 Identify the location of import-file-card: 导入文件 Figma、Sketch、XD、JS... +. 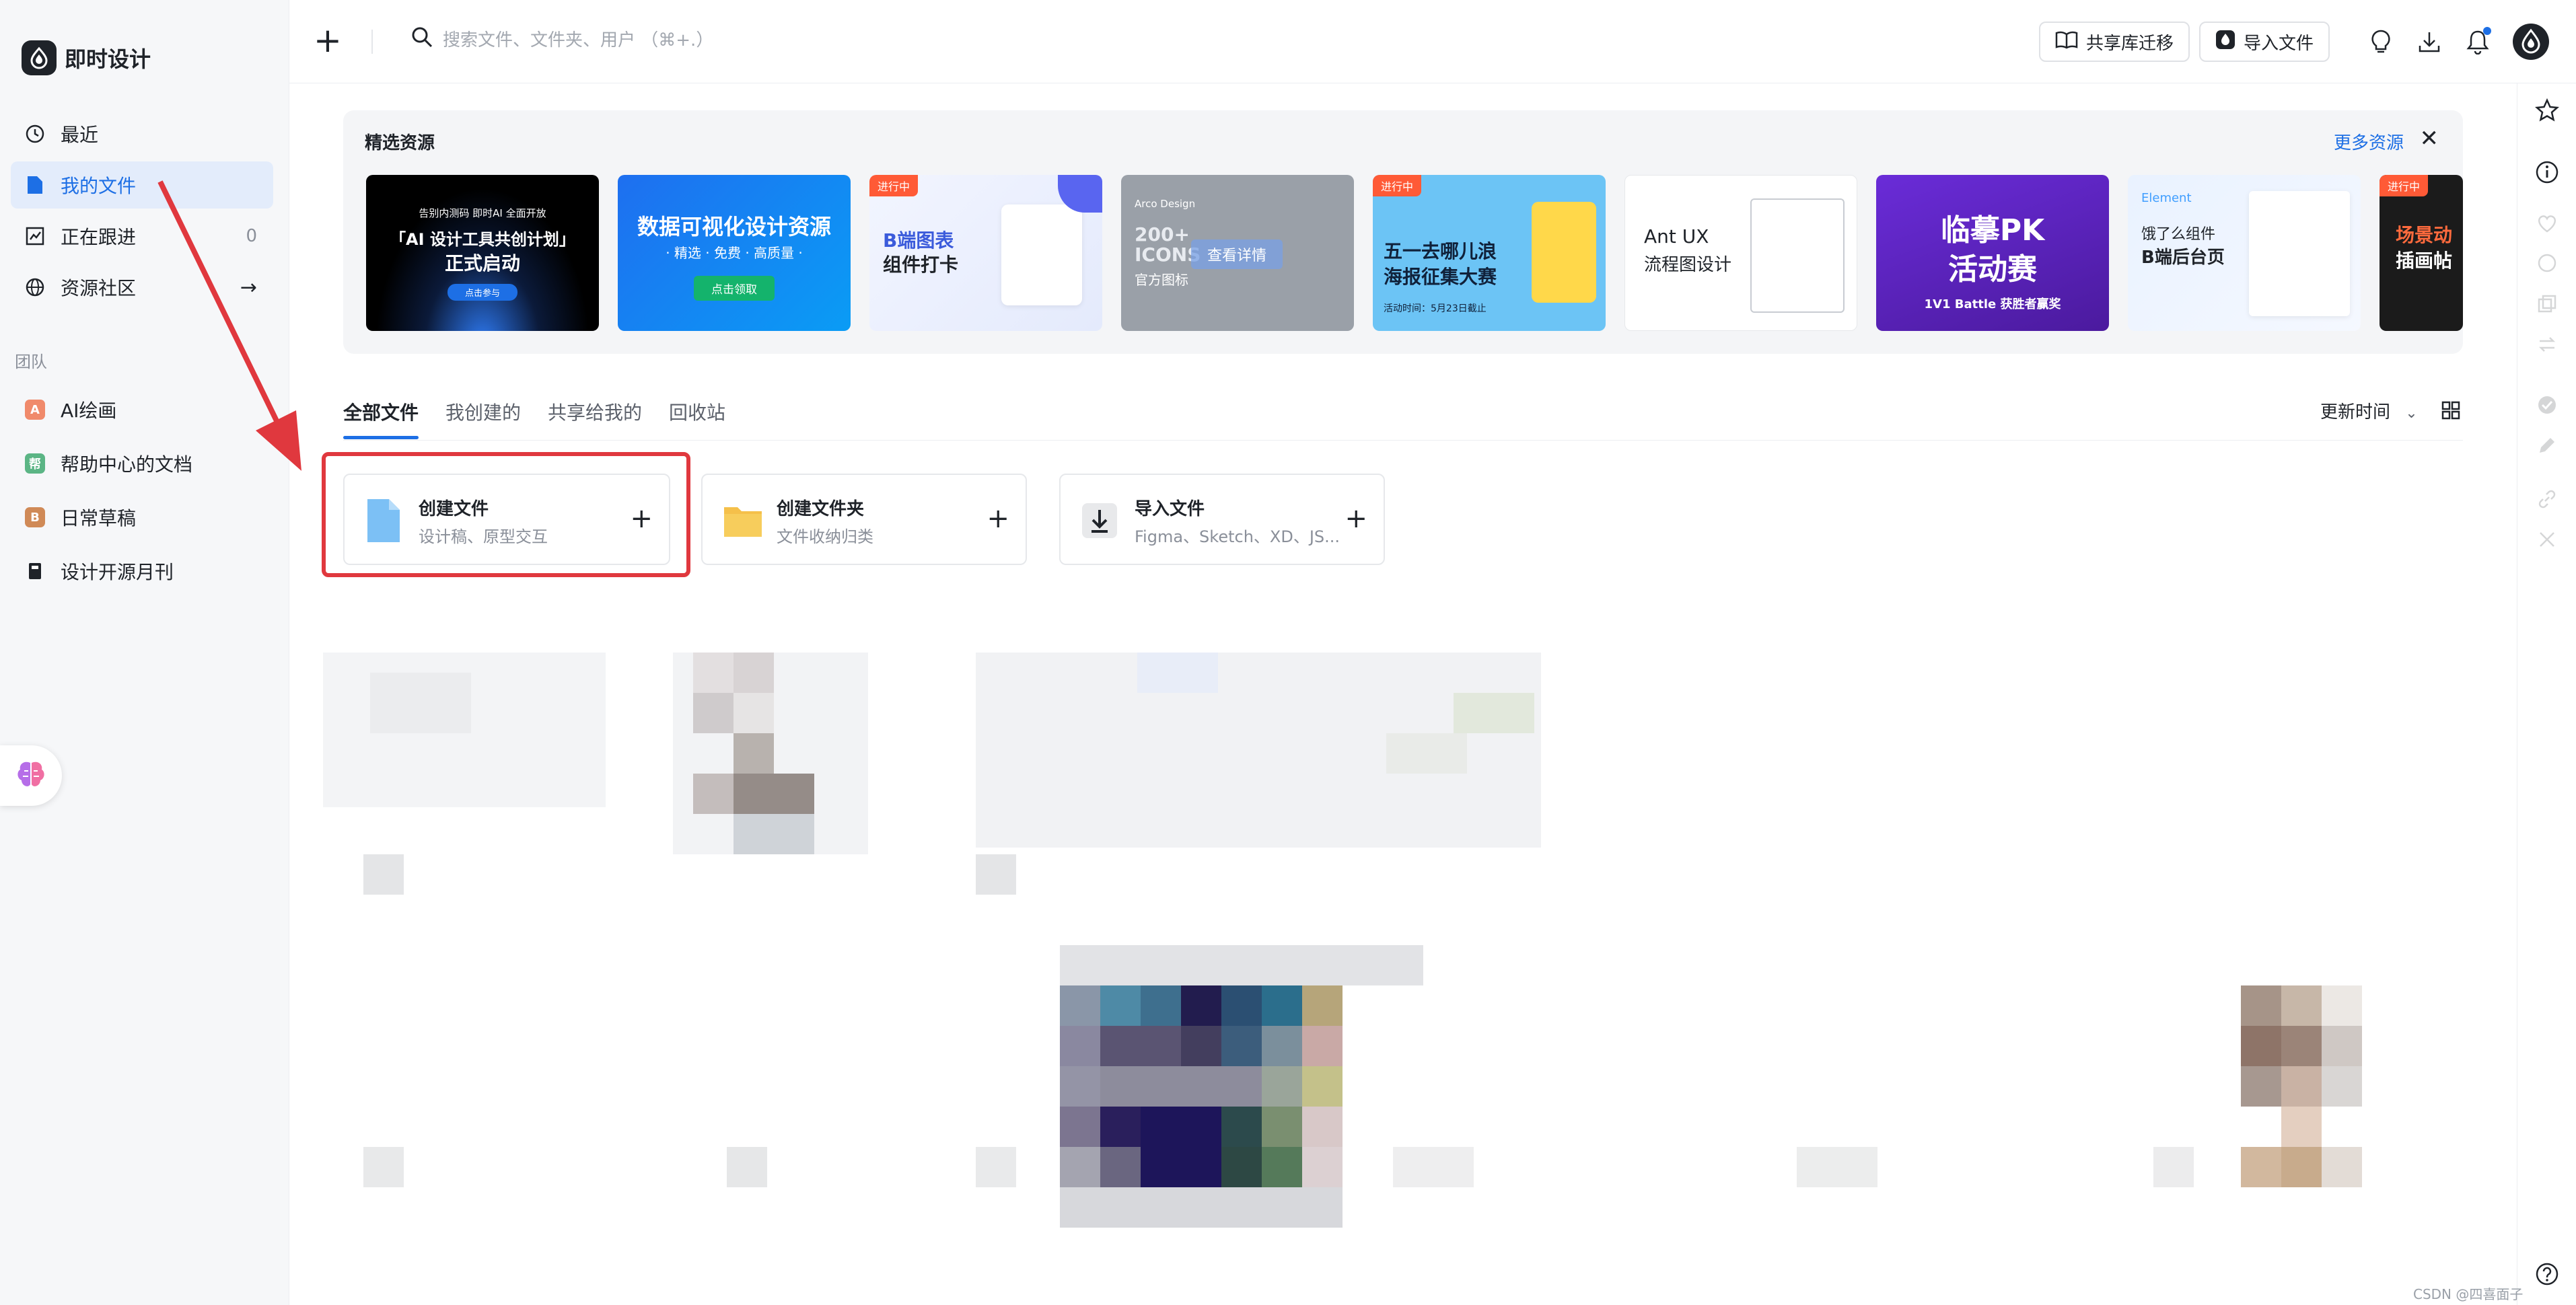
(1222, 519).